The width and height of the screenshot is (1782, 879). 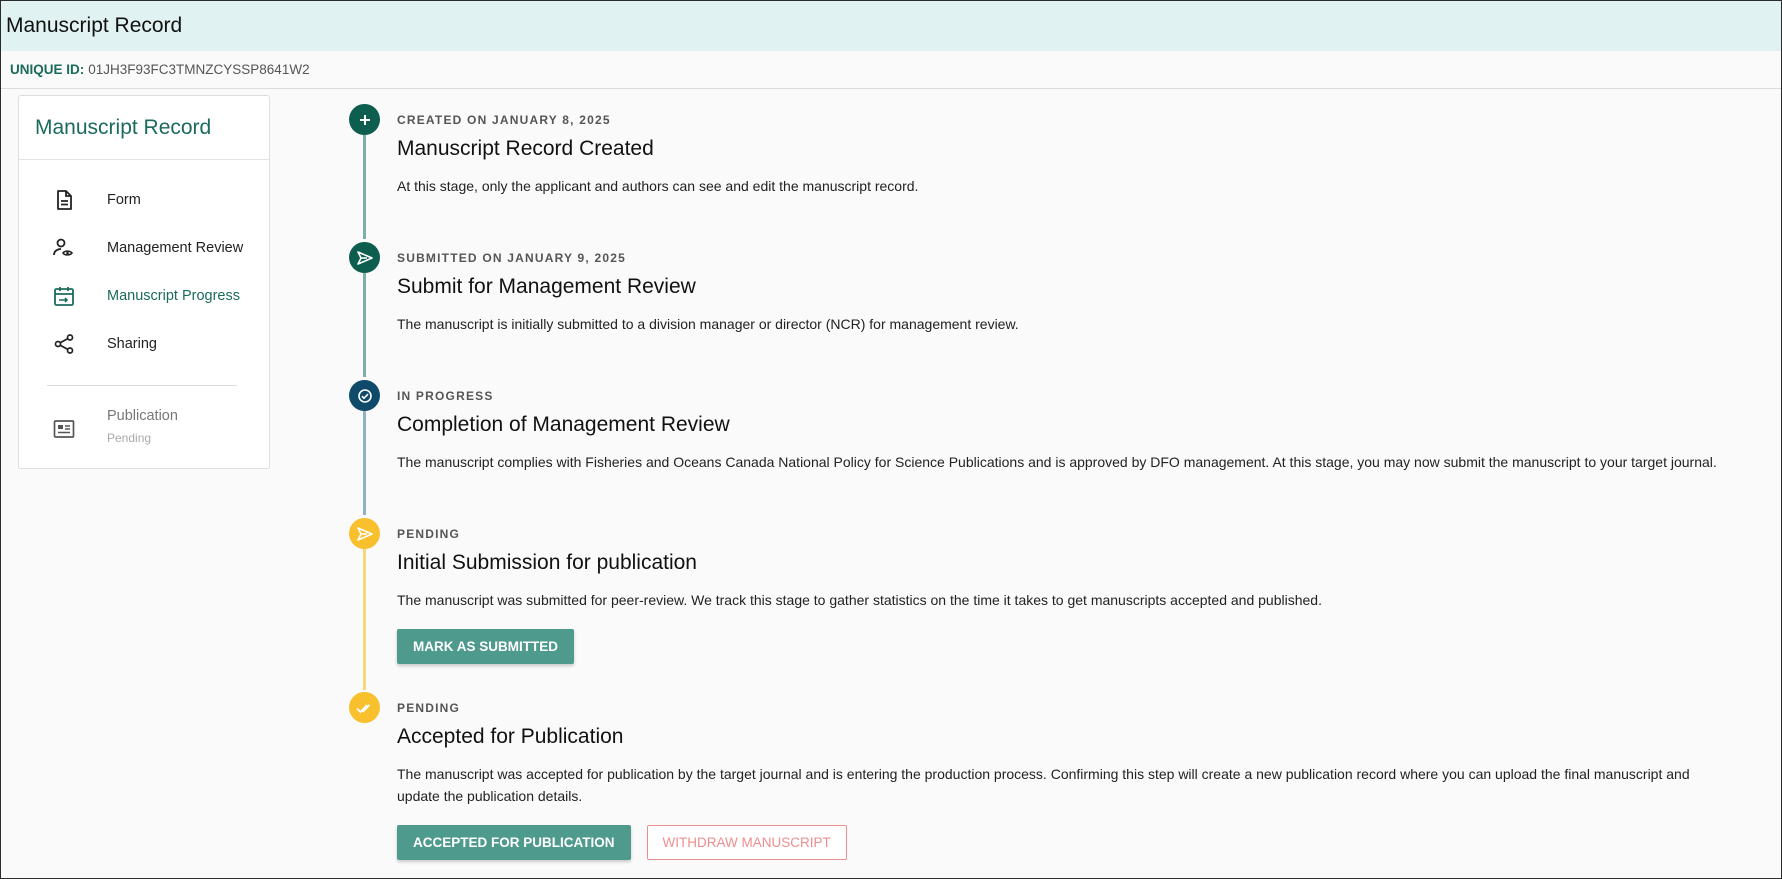 I want to click on step-title: Completion of Management Review, so click(x=563, y=424).